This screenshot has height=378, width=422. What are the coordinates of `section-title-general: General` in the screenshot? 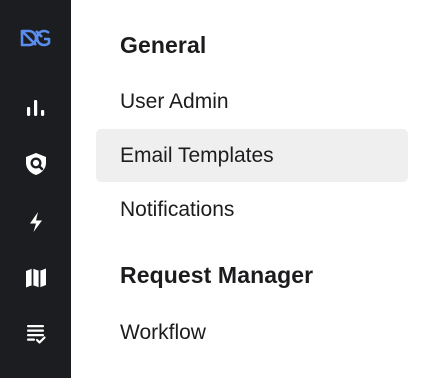 It's located at (163, 45).